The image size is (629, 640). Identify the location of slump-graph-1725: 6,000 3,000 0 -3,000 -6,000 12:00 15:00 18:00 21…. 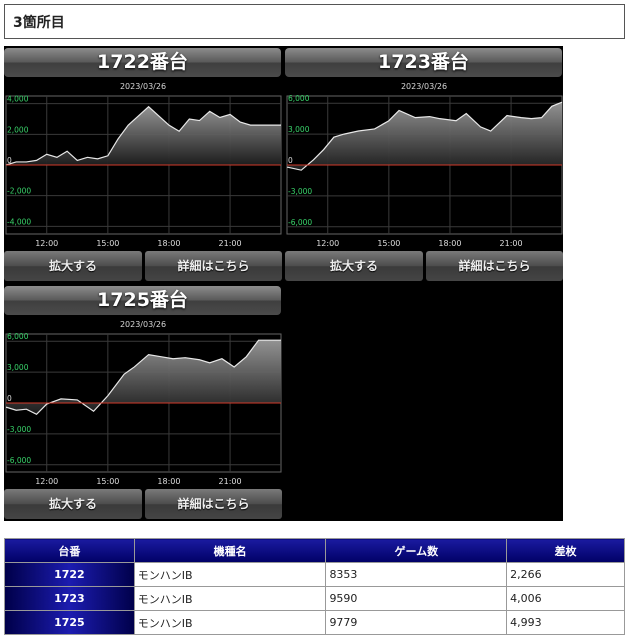
(143, 409).